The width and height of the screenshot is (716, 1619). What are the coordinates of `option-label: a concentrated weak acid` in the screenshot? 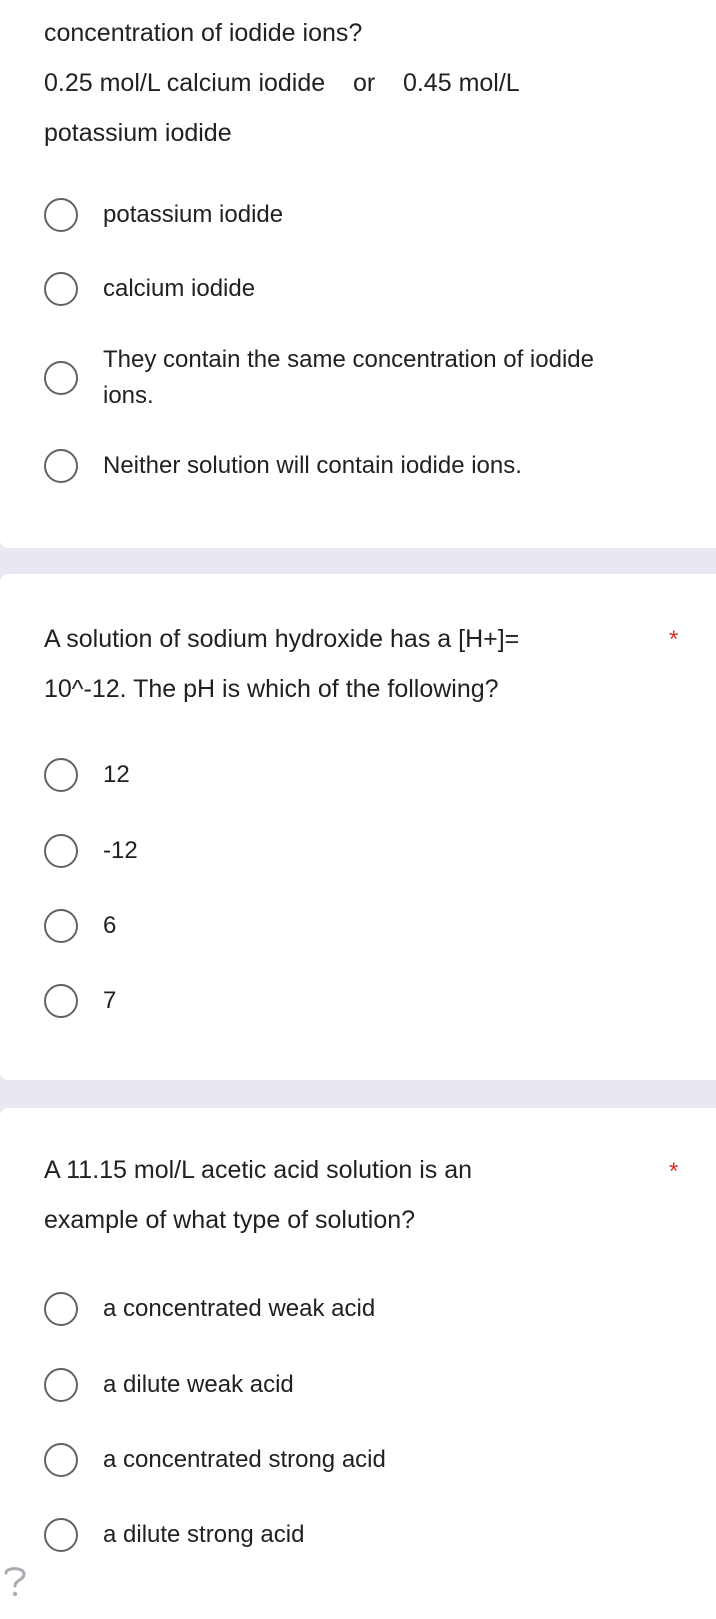 It's located at (239, 1308).